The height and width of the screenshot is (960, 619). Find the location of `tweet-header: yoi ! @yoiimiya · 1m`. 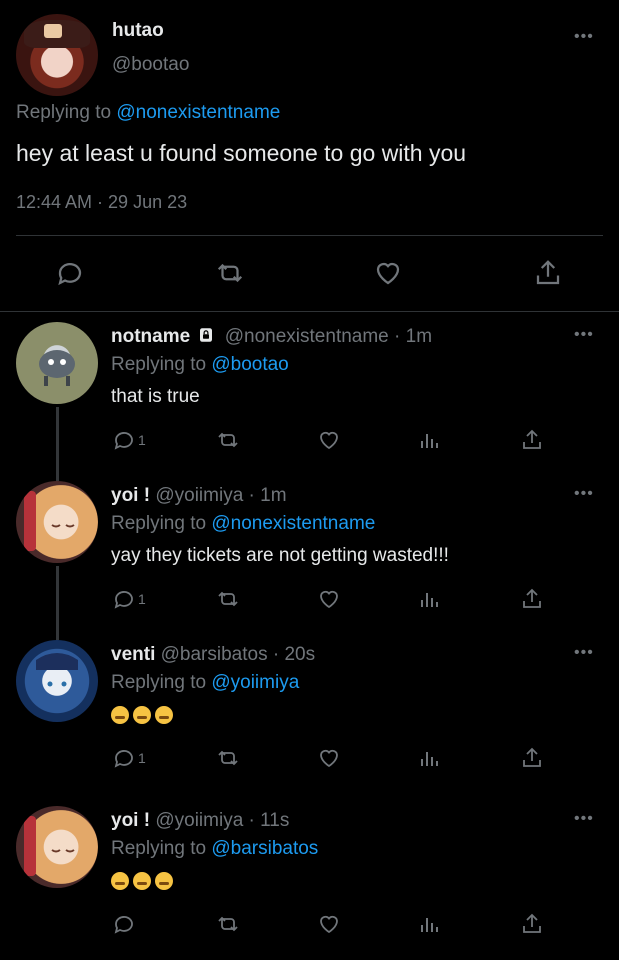

tweet-header: yoi ! @yoiimiya · 1m is located at coordinates (199, 496).